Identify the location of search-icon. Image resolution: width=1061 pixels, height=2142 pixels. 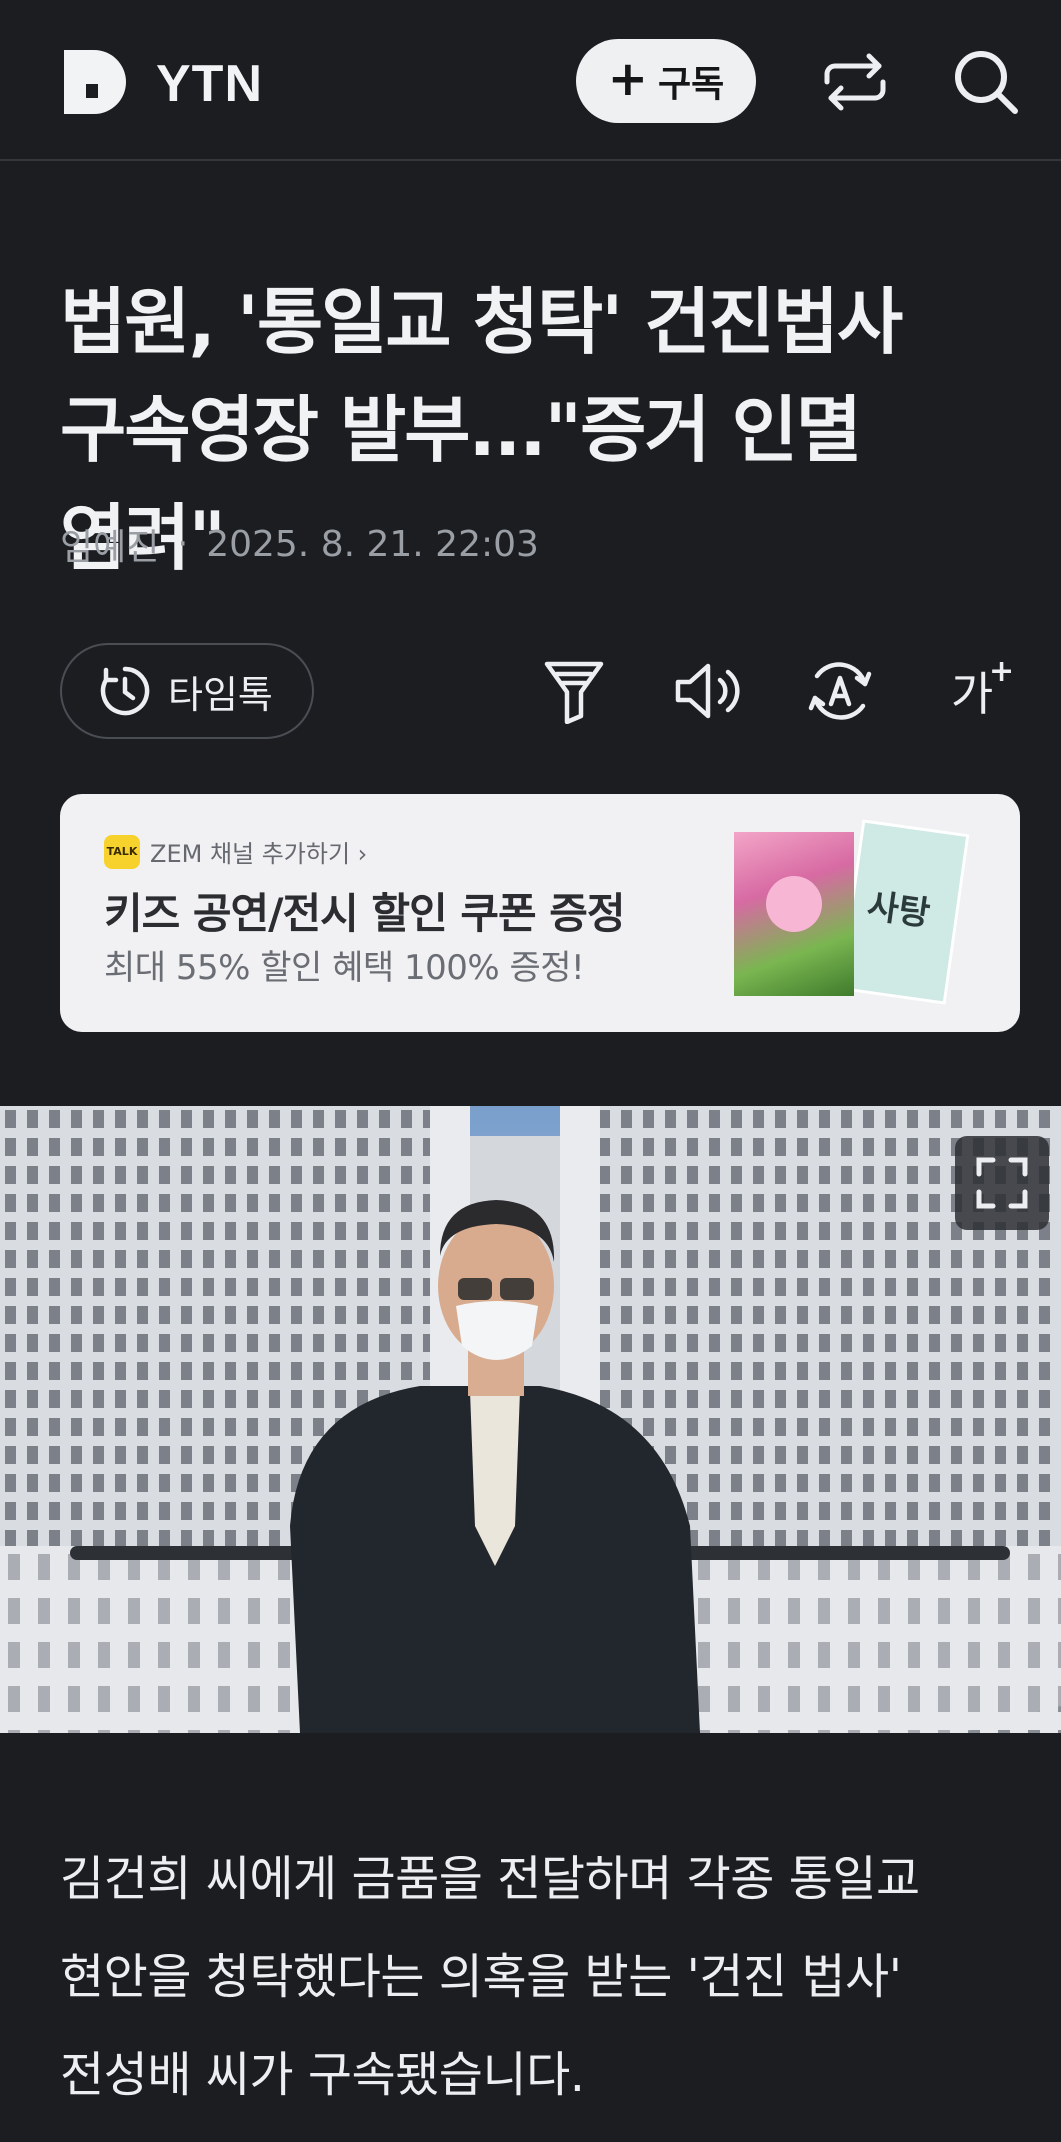
(986, 82).